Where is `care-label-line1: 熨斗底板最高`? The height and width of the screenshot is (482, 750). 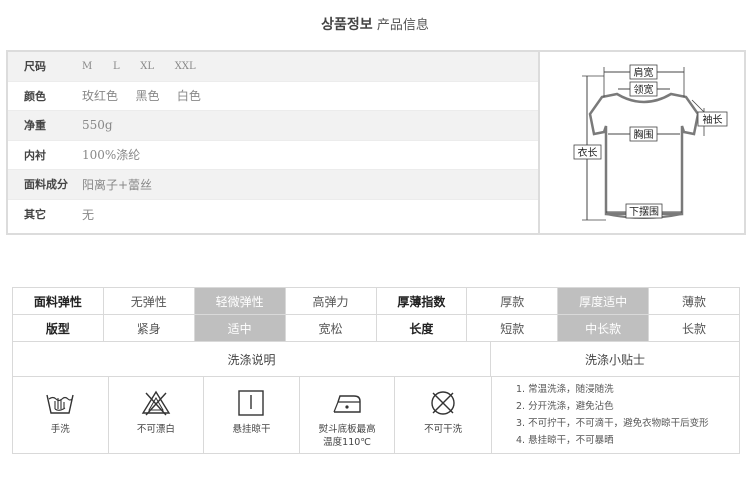 care-label-line1: 熨斗底板最高 is located at coordinates (347, 429).